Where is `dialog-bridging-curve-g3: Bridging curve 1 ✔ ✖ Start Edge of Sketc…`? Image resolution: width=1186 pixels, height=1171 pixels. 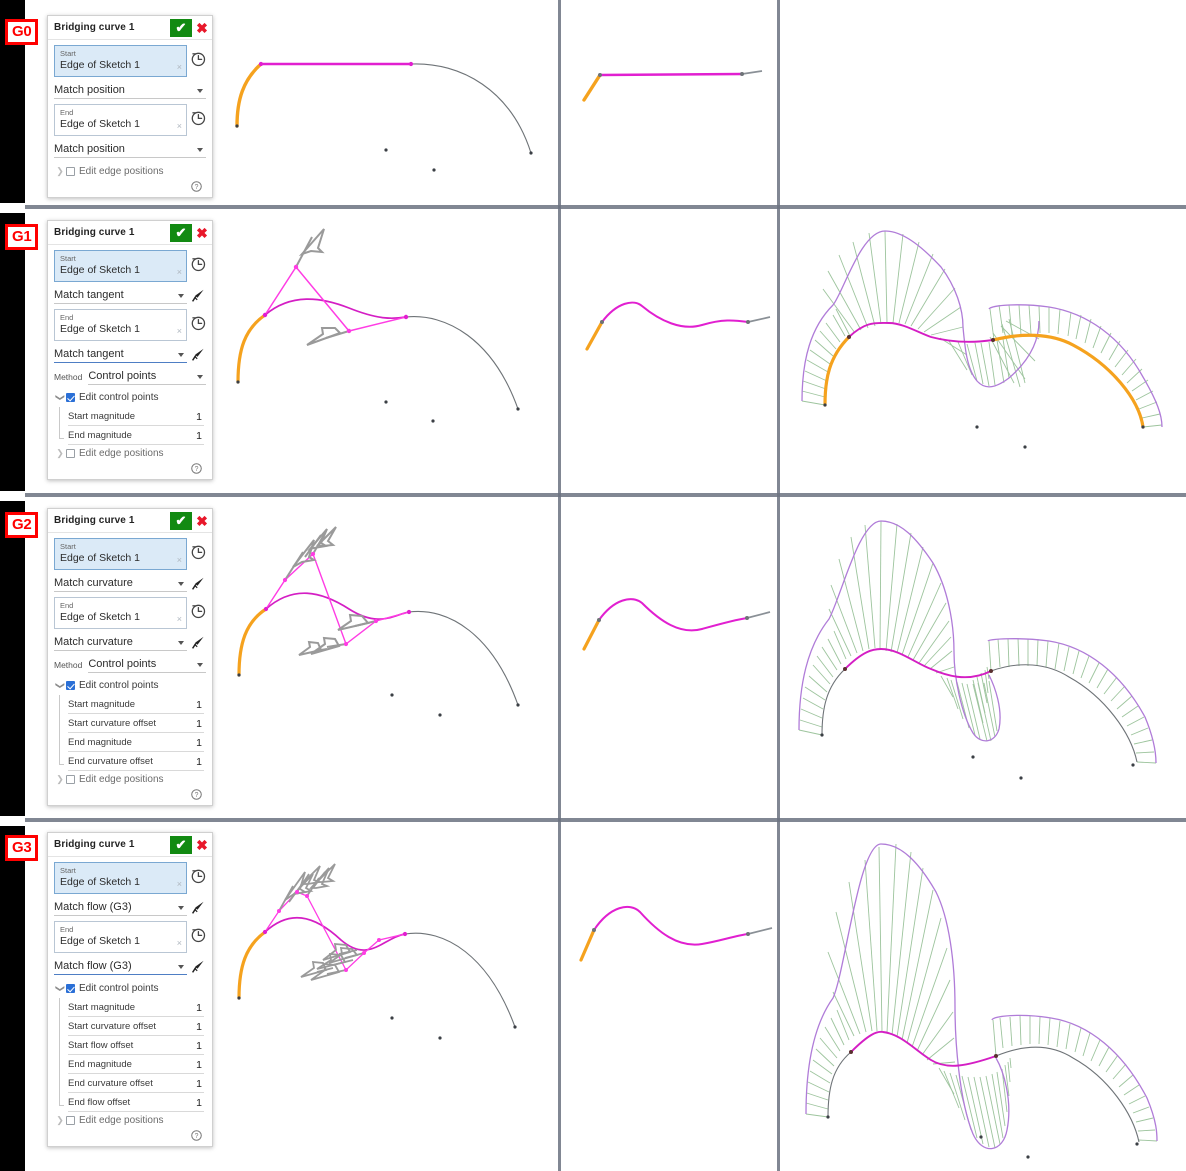
dialog-bridging-curve-g3: Bridging curve 1 ✔ ✖ Start Edge of Sketc… is located at coordinates (130, 989).